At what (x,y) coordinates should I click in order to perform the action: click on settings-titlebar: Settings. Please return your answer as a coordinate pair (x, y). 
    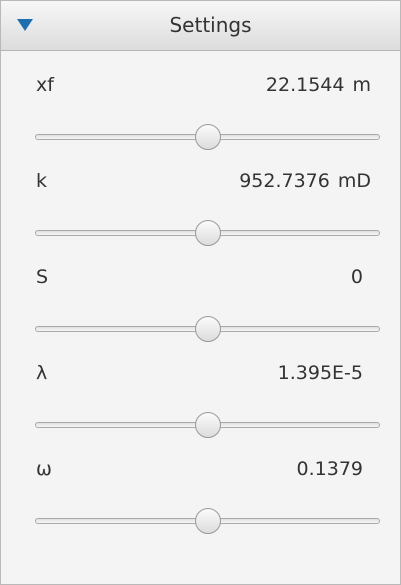
    Looking at the image, I should click on (200, 26).